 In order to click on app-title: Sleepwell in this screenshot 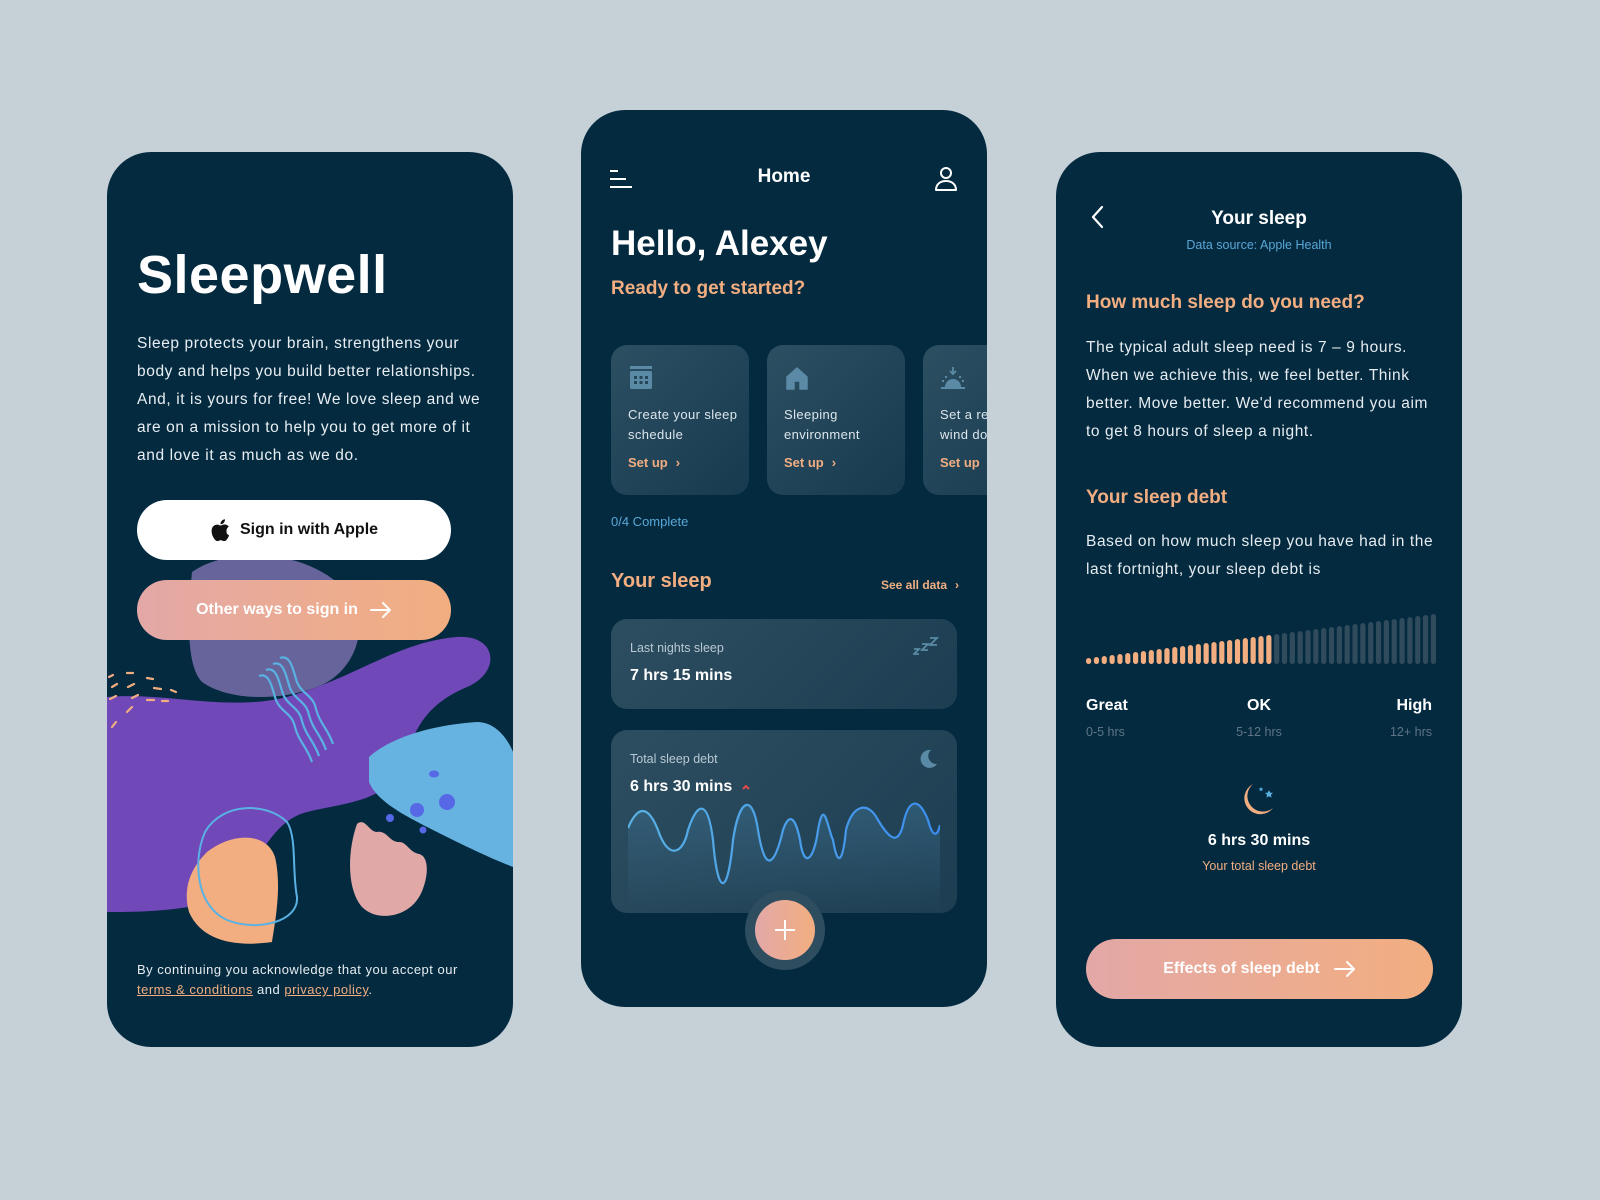, I will do `click(262, 275)`.